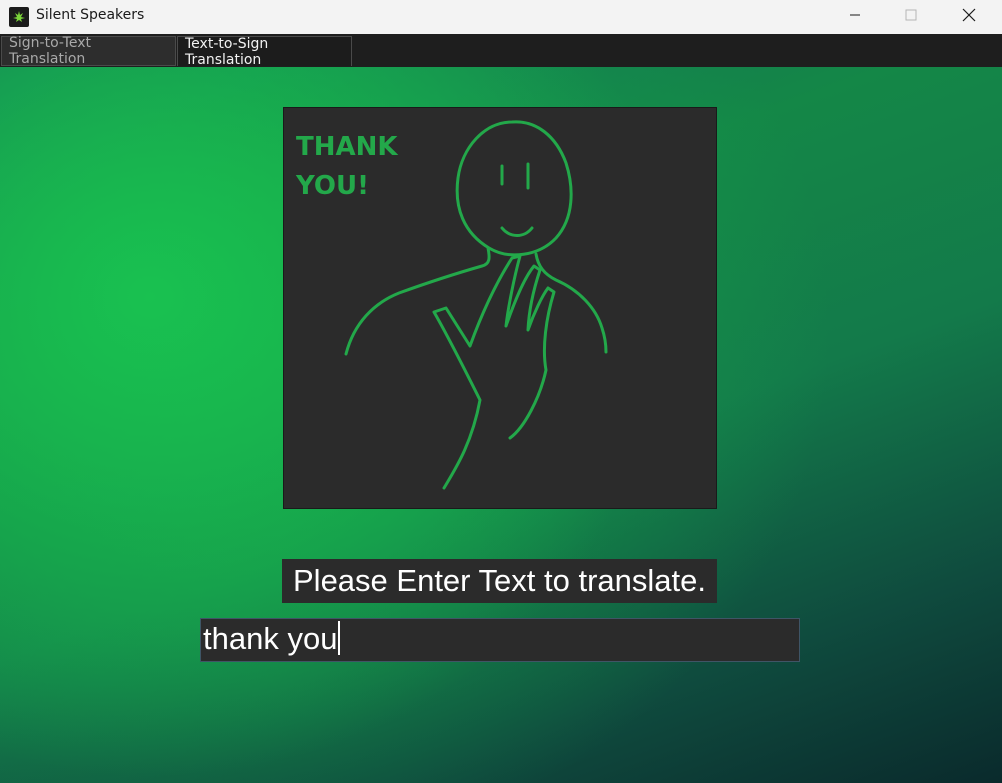 The image size is (1002, 783). Describe the element at coordinates (270, 638) in the screenshot. I see `input-value: thank you` at that location.